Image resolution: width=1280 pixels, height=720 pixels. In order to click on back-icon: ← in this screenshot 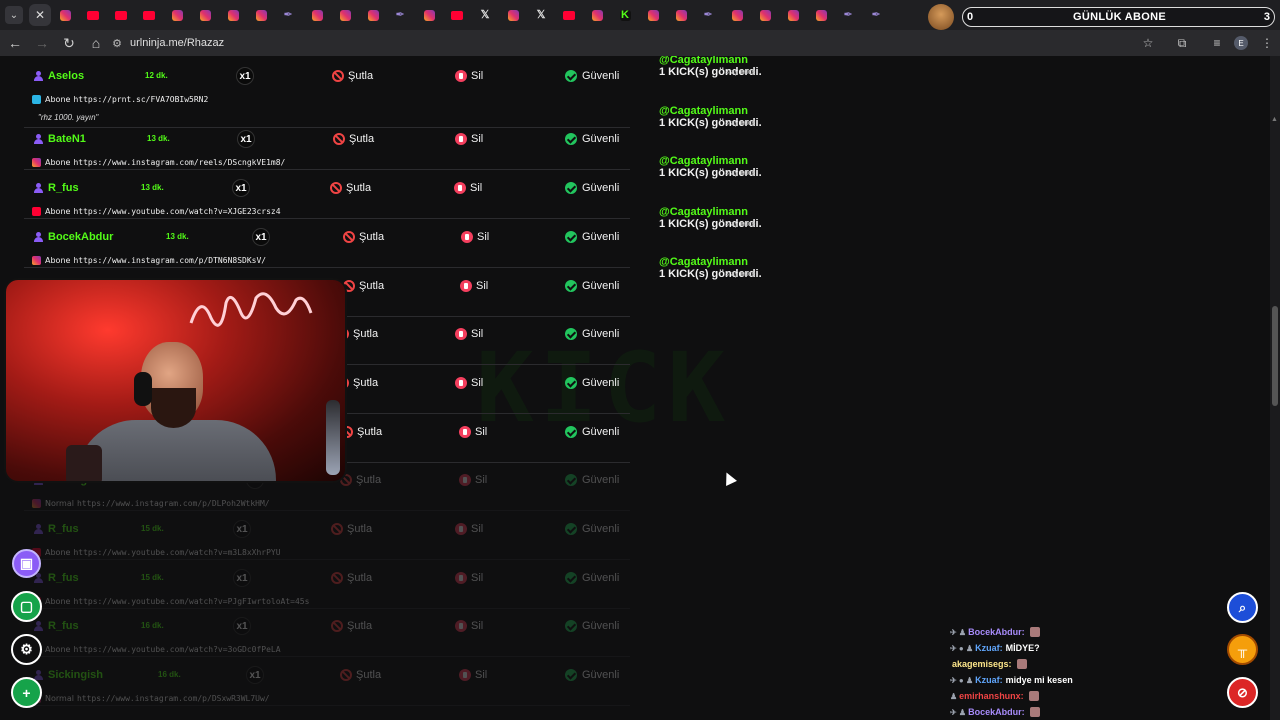, I will do `click(15, 43)`.